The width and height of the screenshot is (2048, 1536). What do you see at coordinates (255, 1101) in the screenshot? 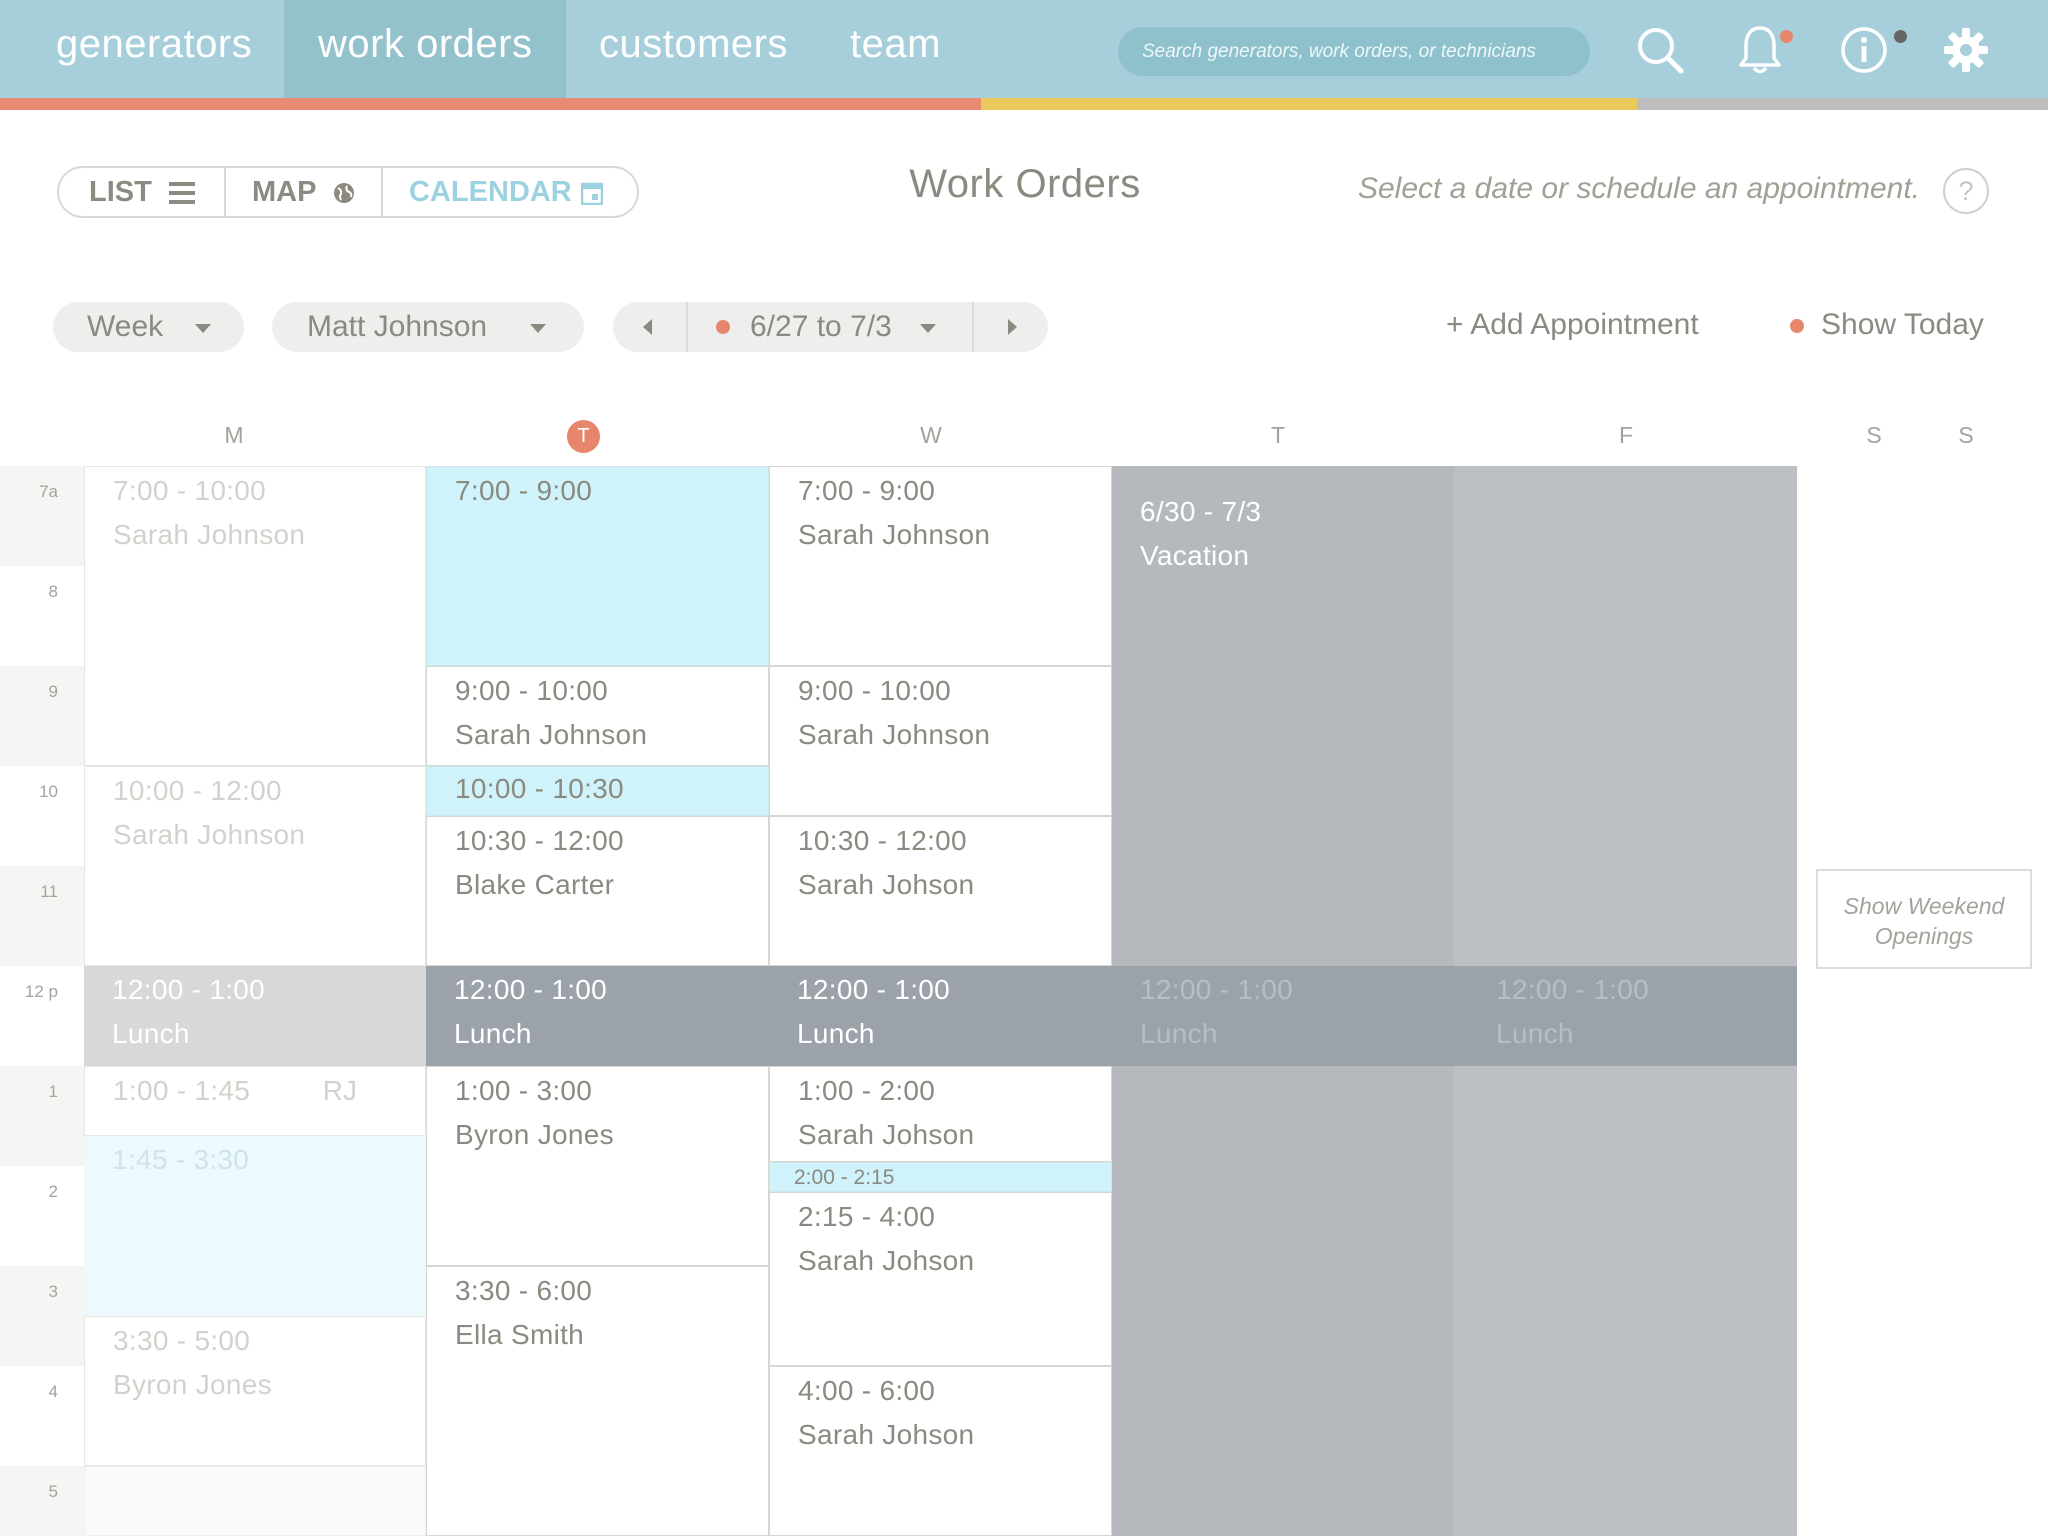
I see `appointment-block: 1:00 - 1:45 RJ` at bounding box center [255, 1101].